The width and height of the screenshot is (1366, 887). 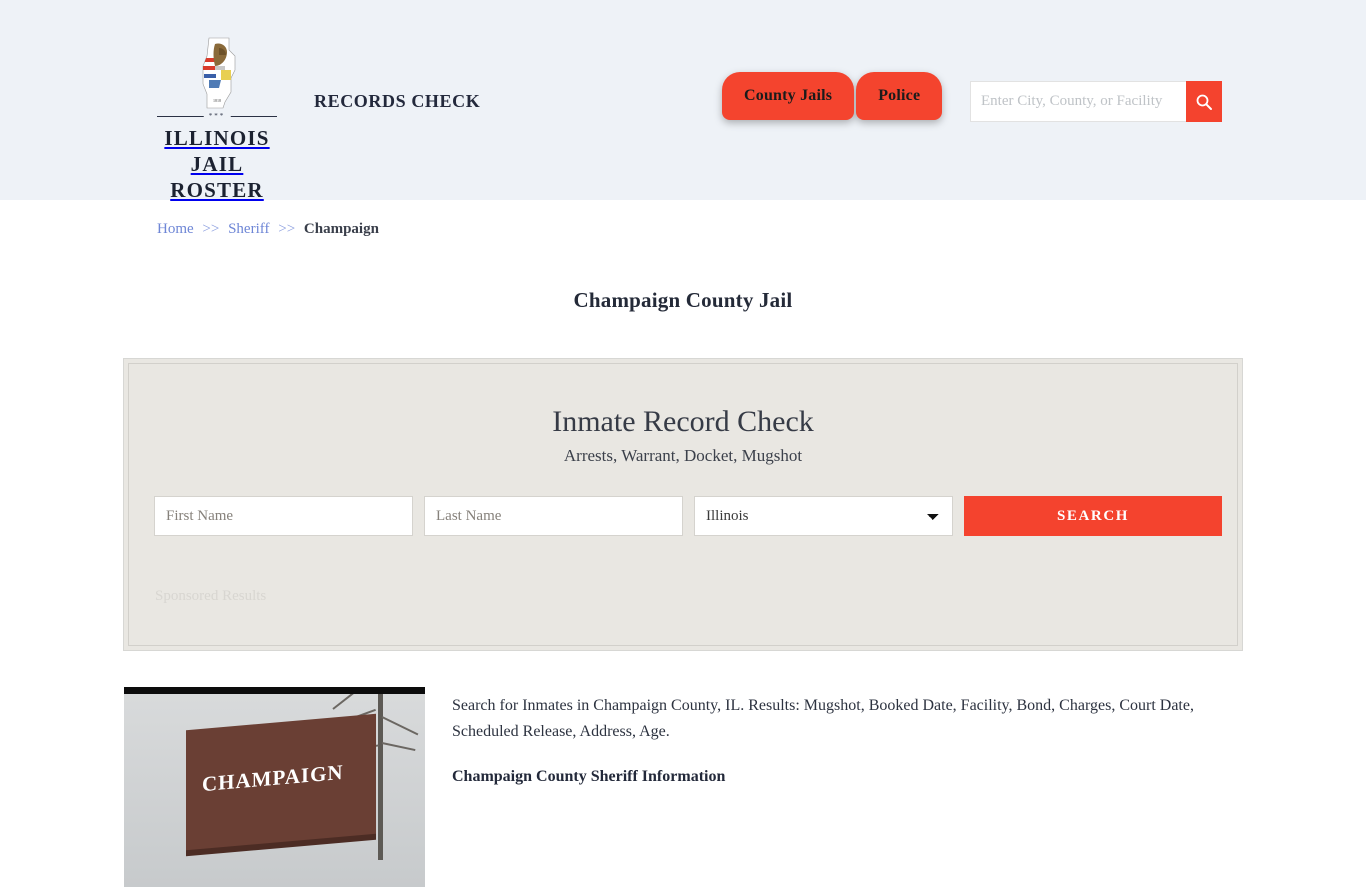 What do you see at coordinates (397, 101) in the screenshot?
I see `header-tagline: RECORDS CHECK` at bounding box center [397, 101].